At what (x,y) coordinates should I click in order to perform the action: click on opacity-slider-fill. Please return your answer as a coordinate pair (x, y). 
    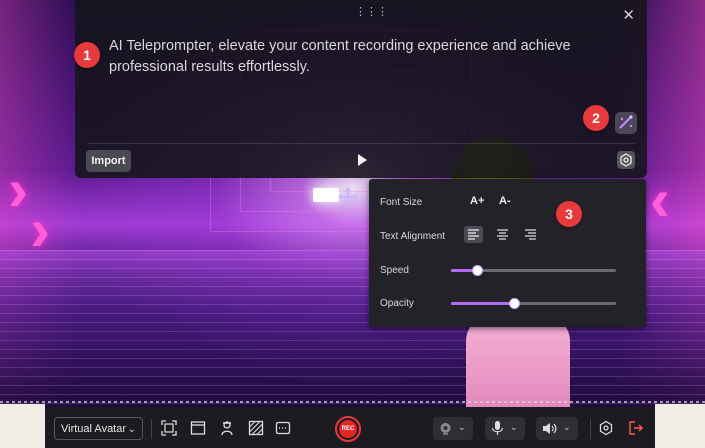
    Looking at the image, I should click on (482, 303).